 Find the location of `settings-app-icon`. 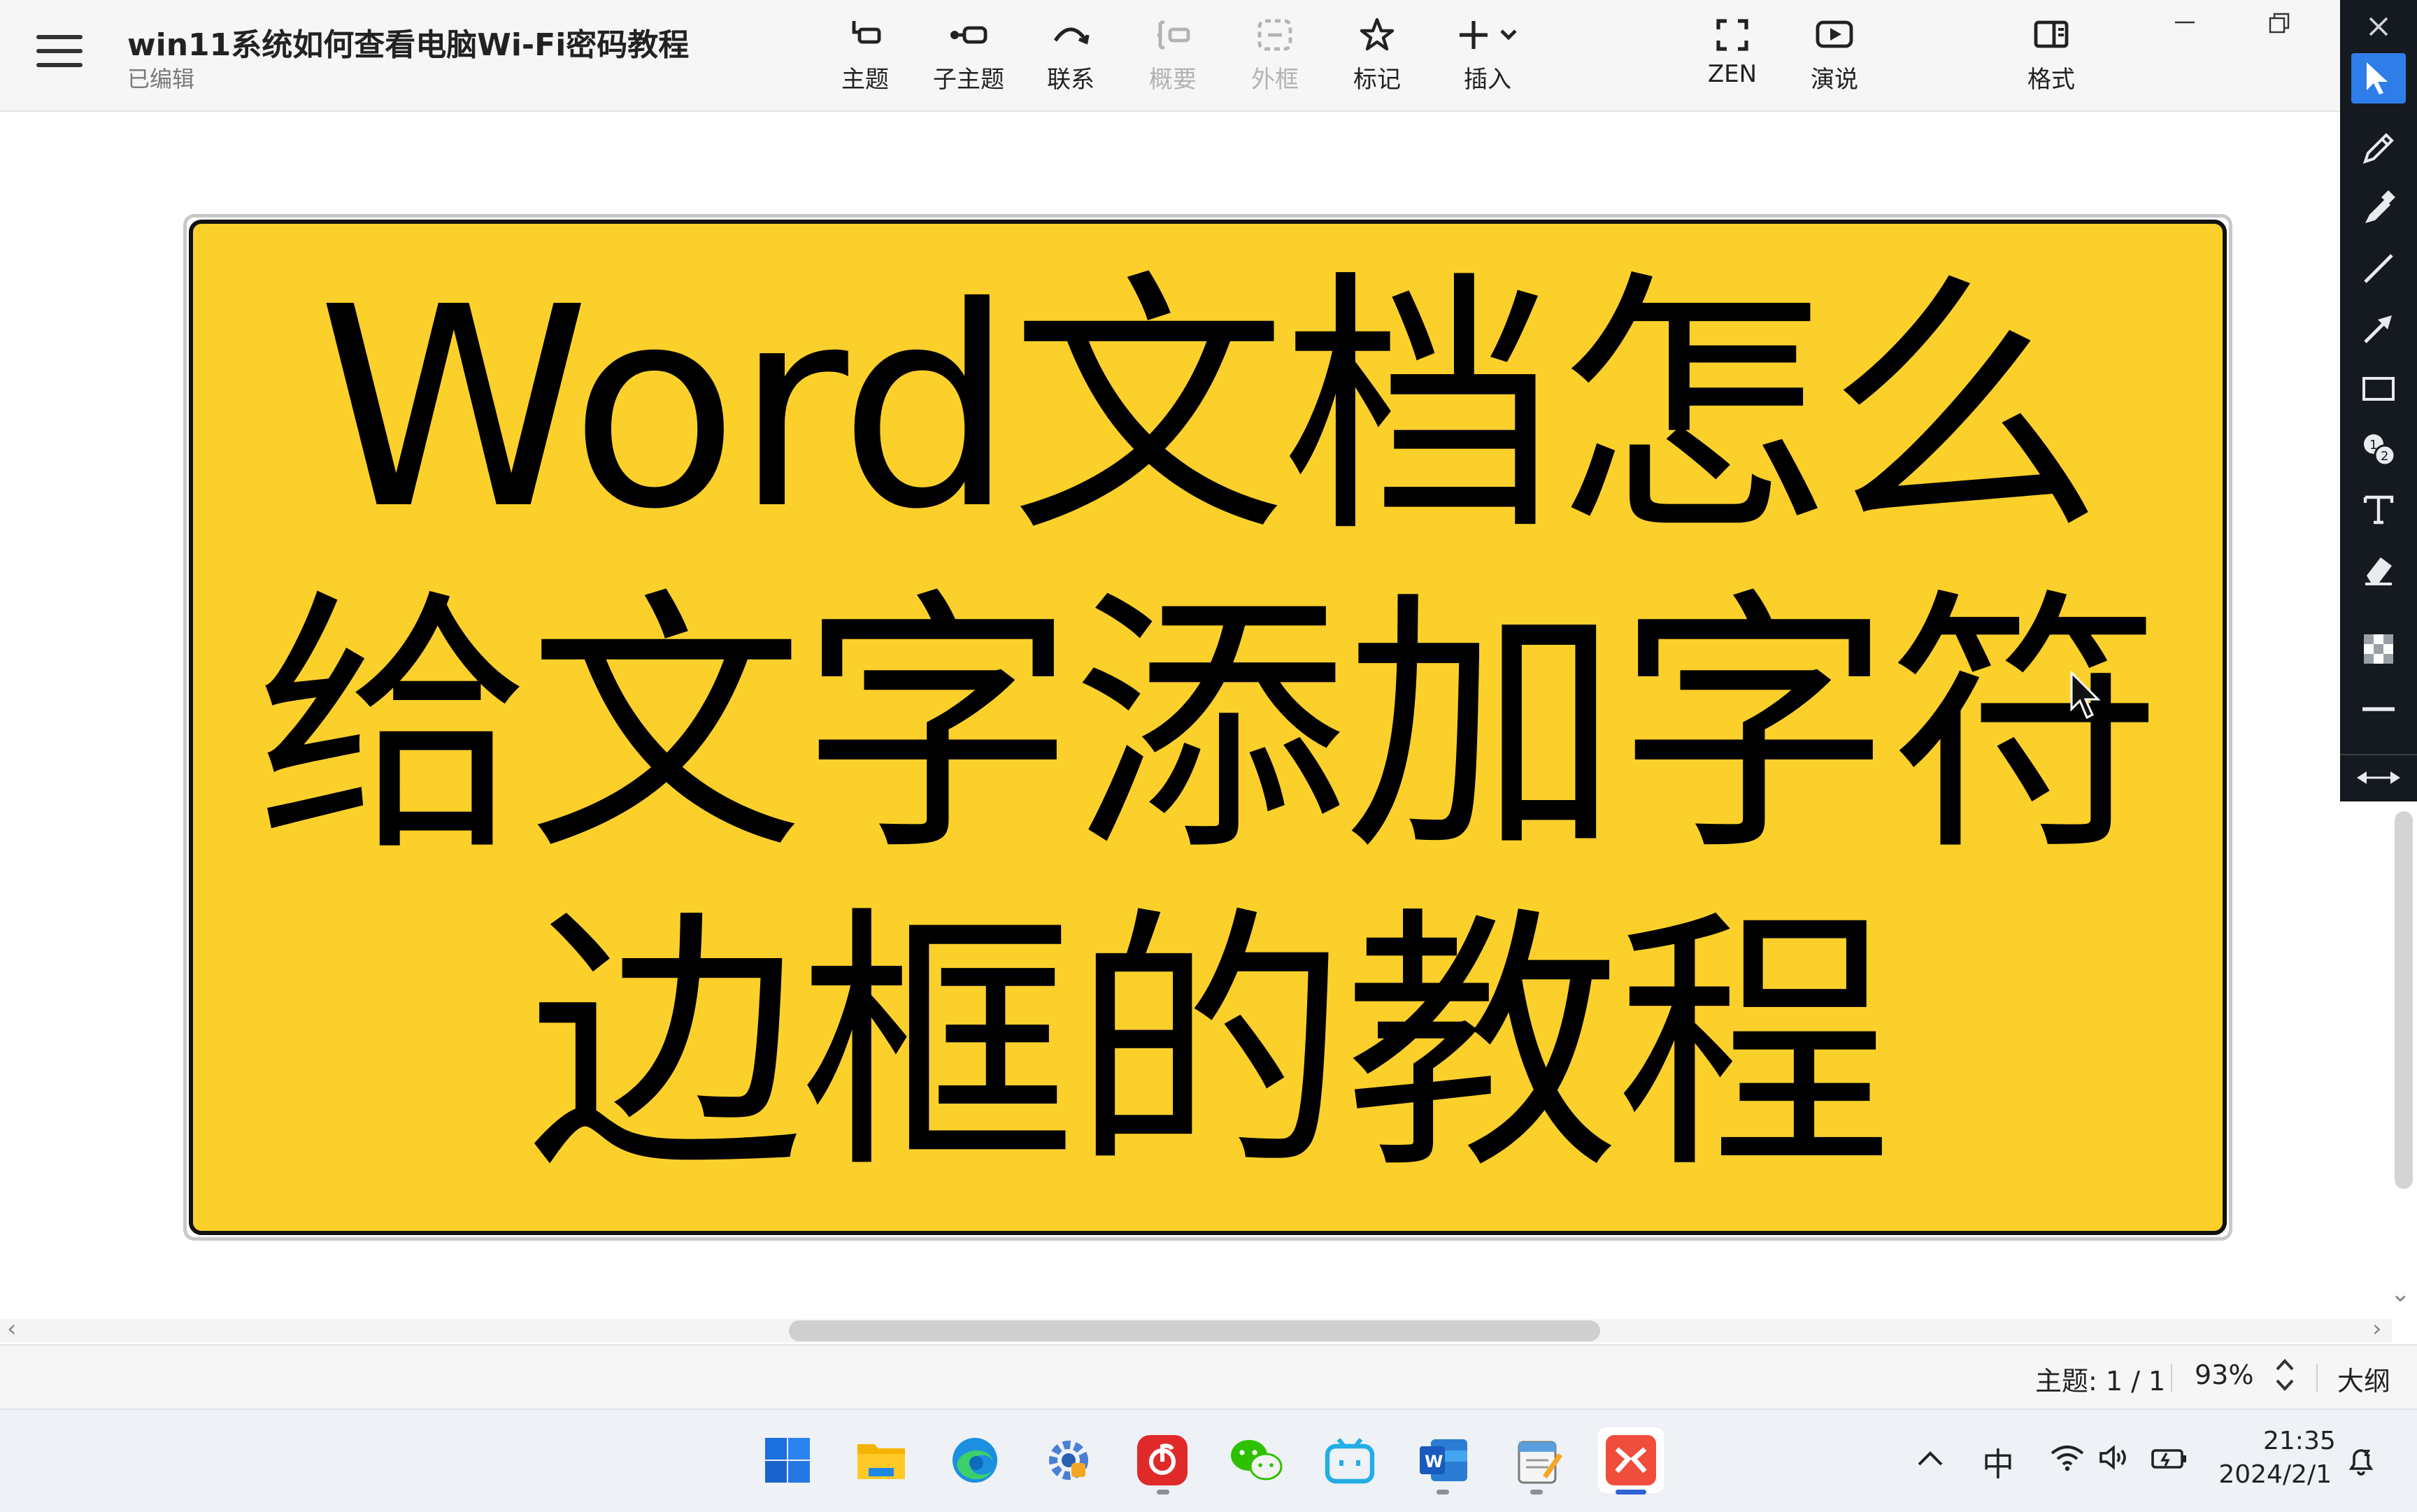

settings-app-icon is located at coordinates (1068, 1460).